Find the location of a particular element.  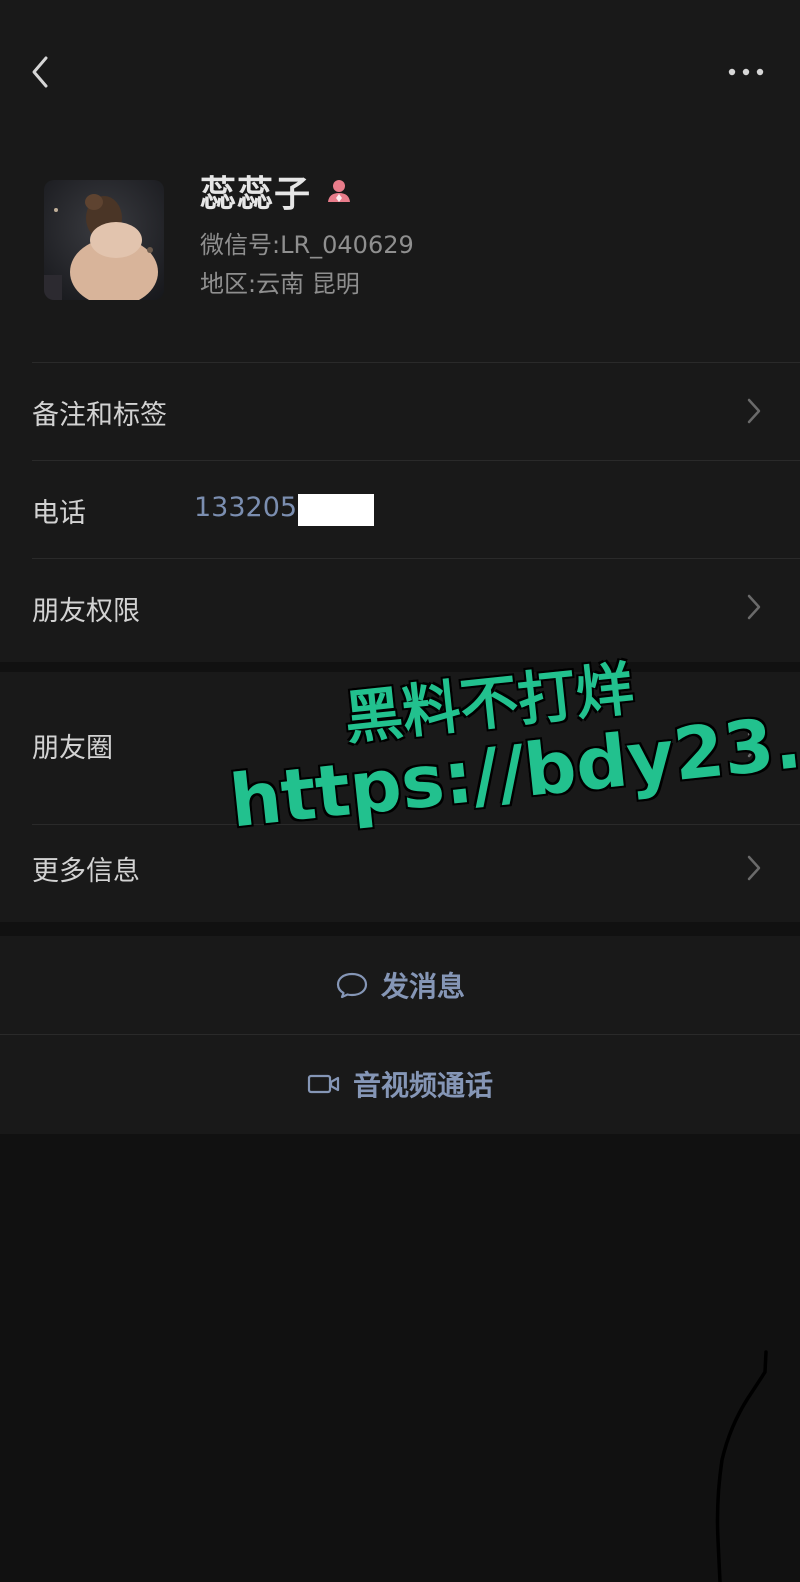

remarks-label: 备注和标签 is located at coordinates (99, 415).